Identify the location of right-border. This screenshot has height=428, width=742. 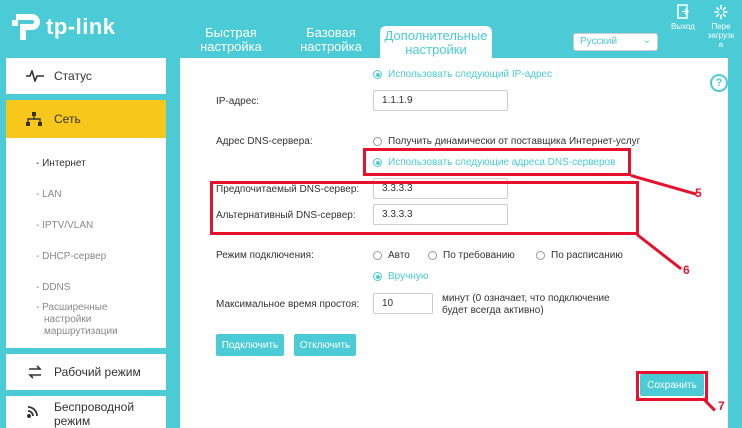
(735, 243).